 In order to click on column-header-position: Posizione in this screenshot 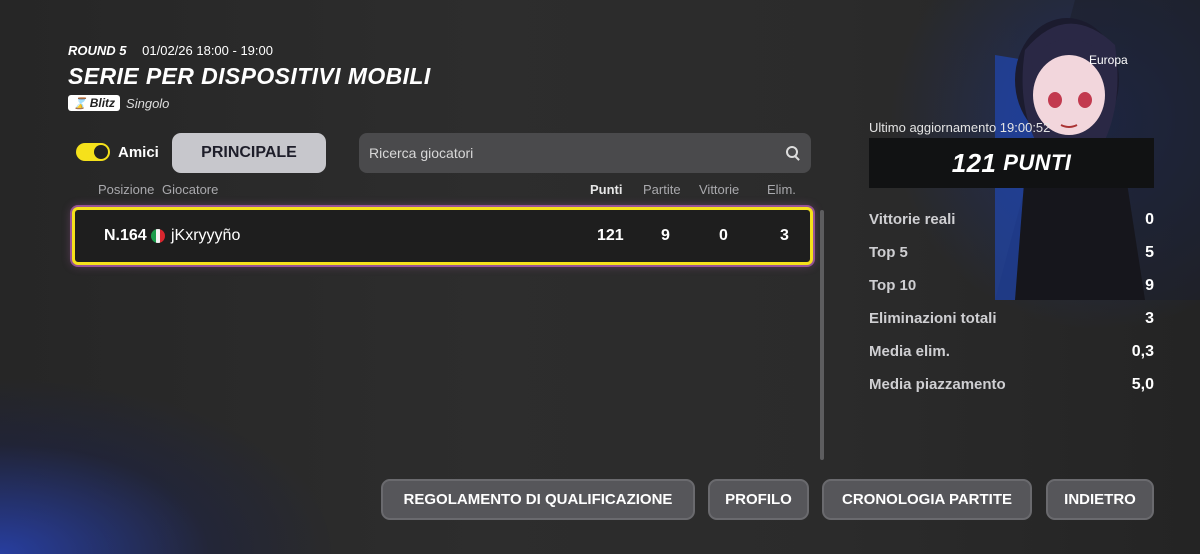, I will do `click(126, 189)`.